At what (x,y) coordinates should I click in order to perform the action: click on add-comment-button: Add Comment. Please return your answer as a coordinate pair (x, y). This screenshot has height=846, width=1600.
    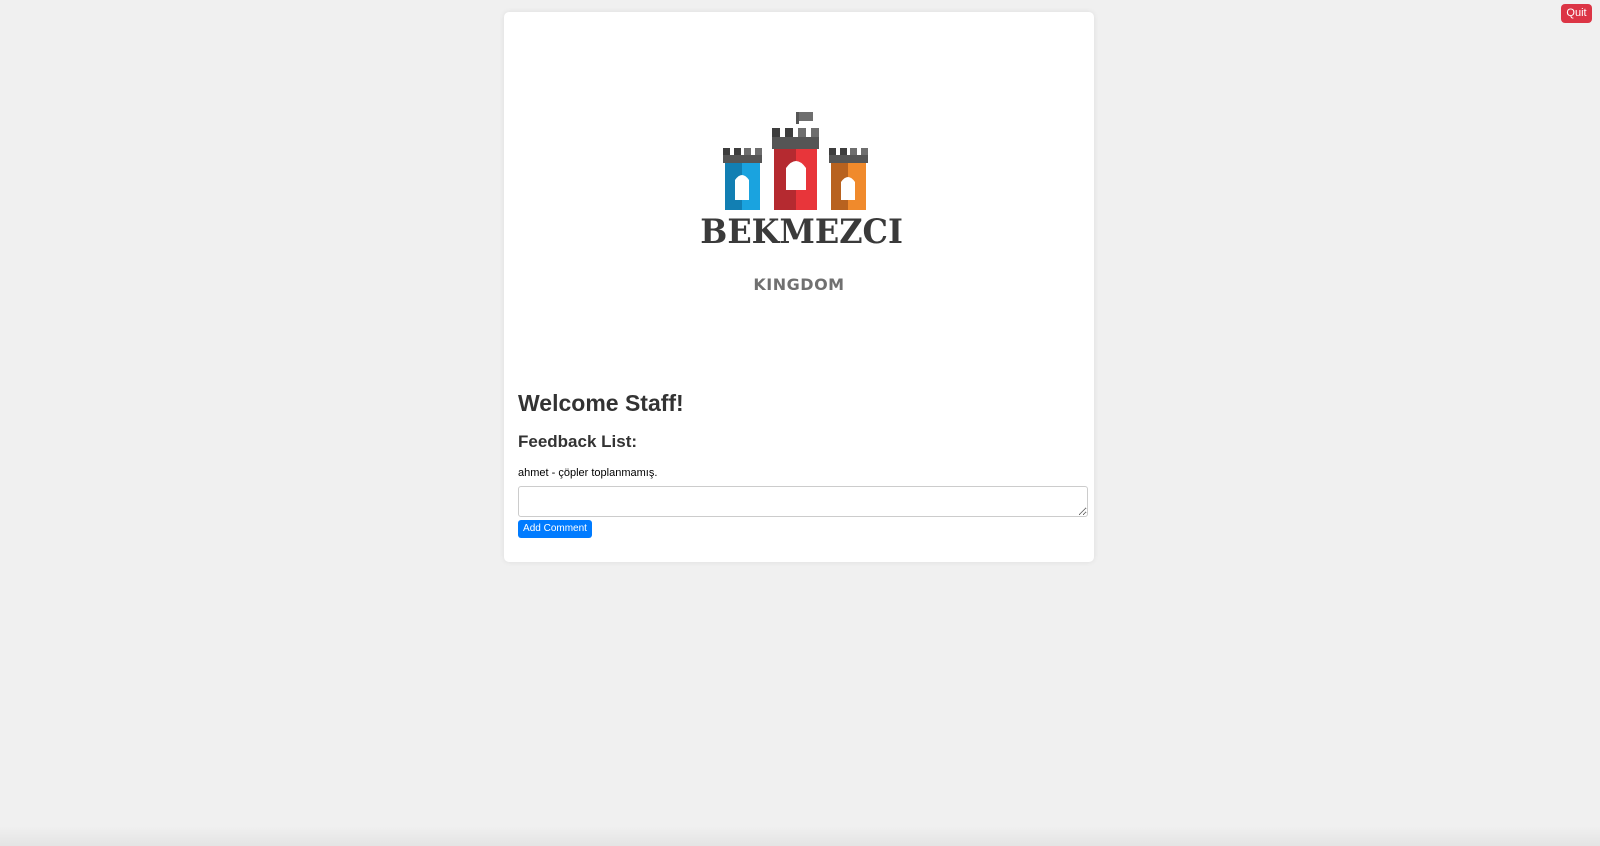
    Looking at the image, I should click on (555, 529).